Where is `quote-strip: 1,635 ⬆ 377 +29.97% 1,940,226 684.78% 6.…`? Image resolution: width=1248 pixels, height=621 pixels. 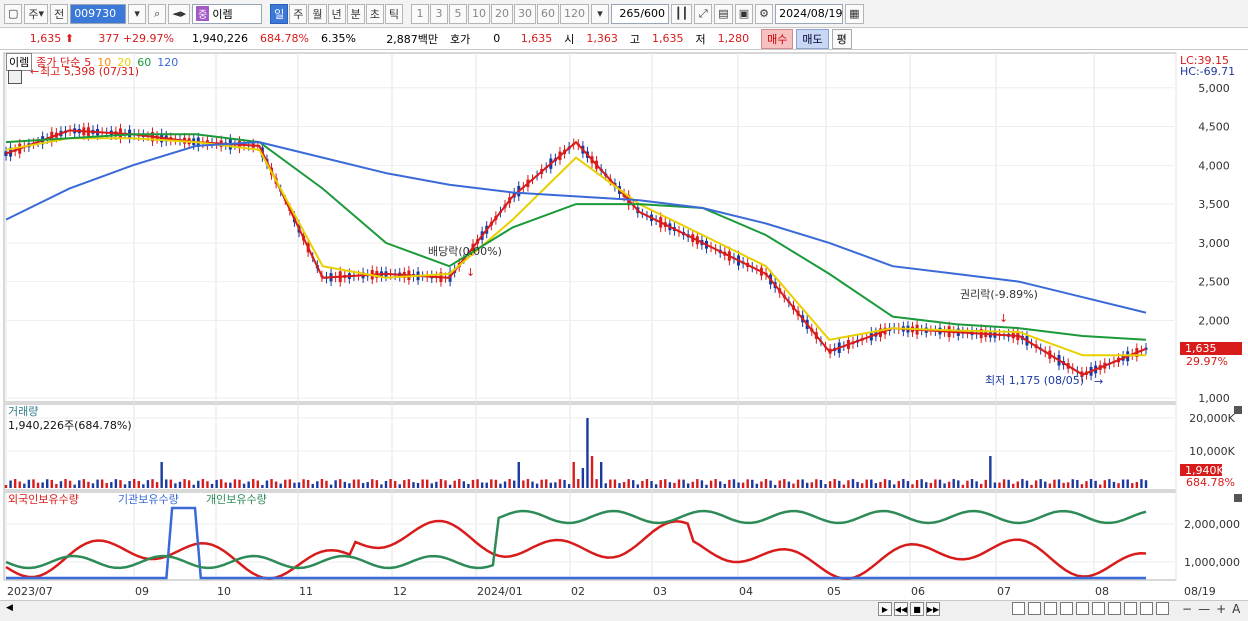 quote-strip: 1,635 ⬆ 377 +29.97% 1,940,226 684.78% 6.… is located at coordinates (624, 39).